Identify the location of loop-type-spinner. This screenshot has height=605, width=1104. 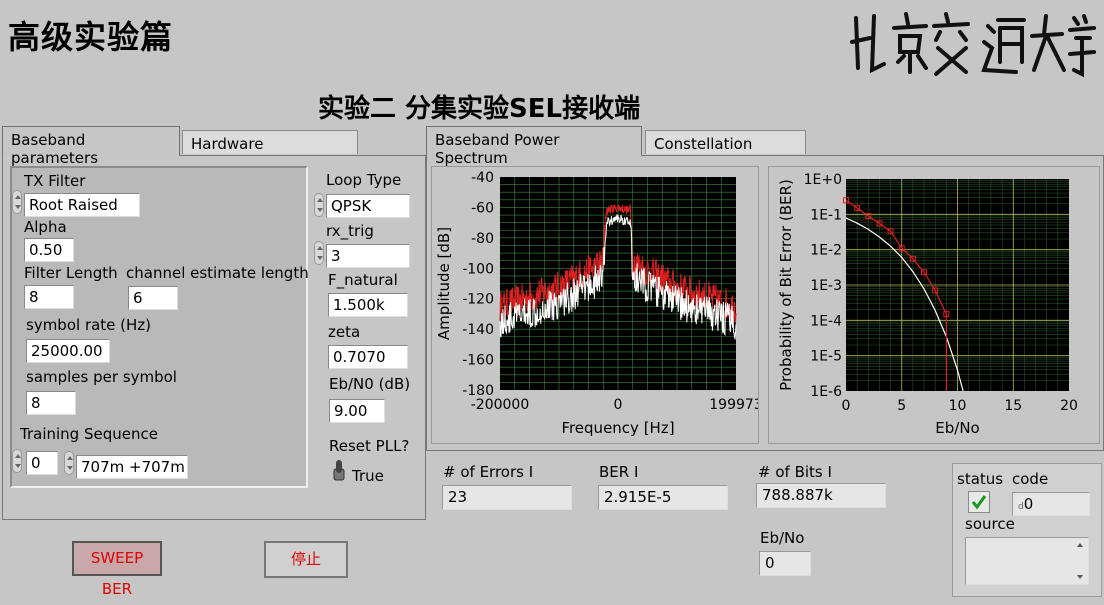
(319, 205).